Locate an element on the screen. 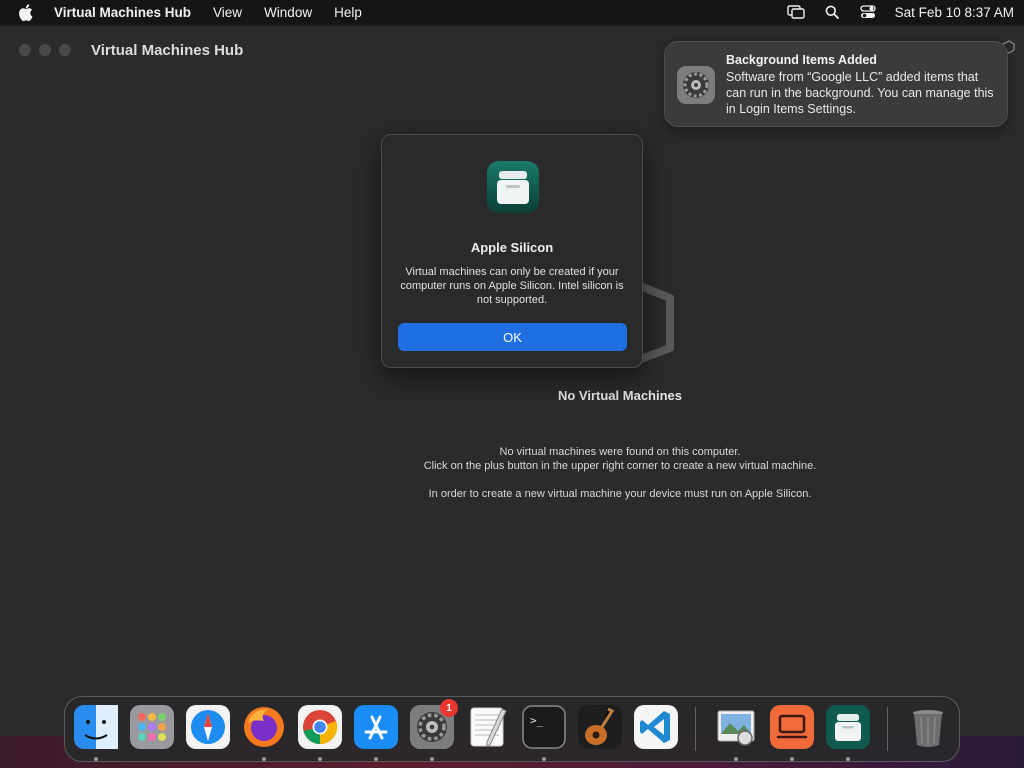 Image resolution: width=1024 pixels, height=768 pixels. dock-separator is located at coordinates (695, 729).